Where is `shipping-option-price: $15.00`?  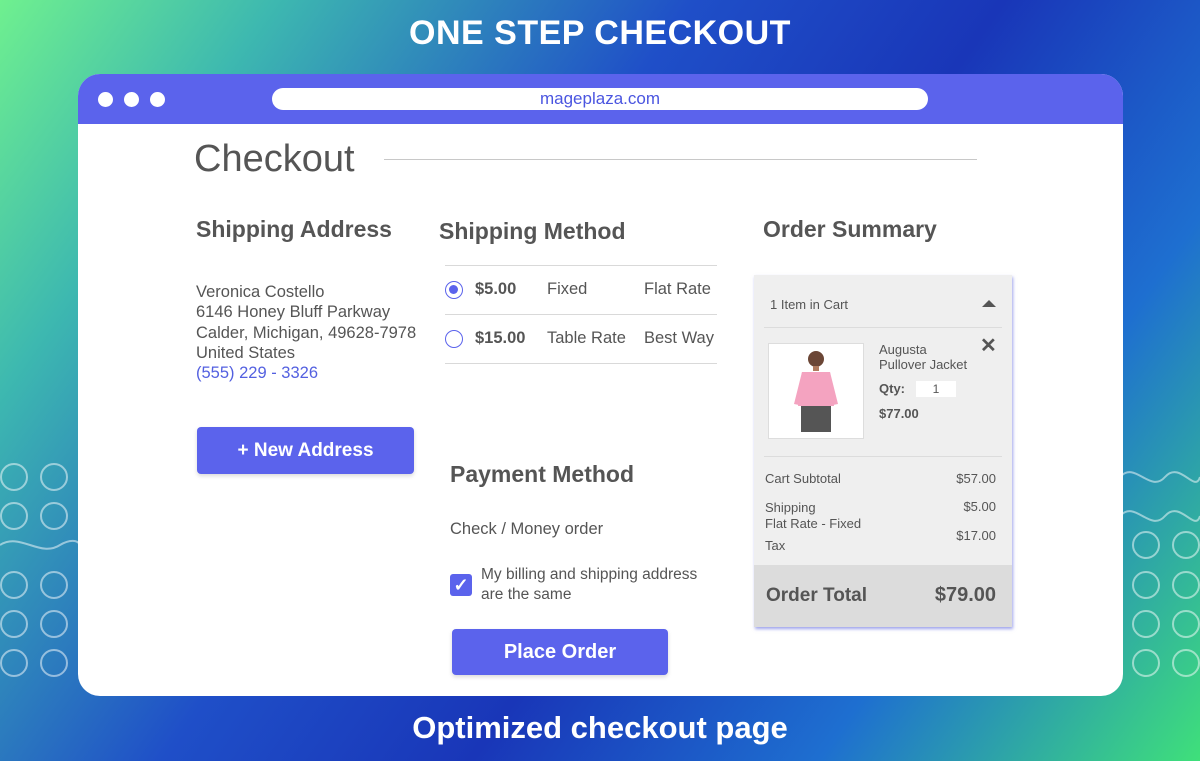 shipping-option-price: $15.00 is located at coordinates (500, 338).